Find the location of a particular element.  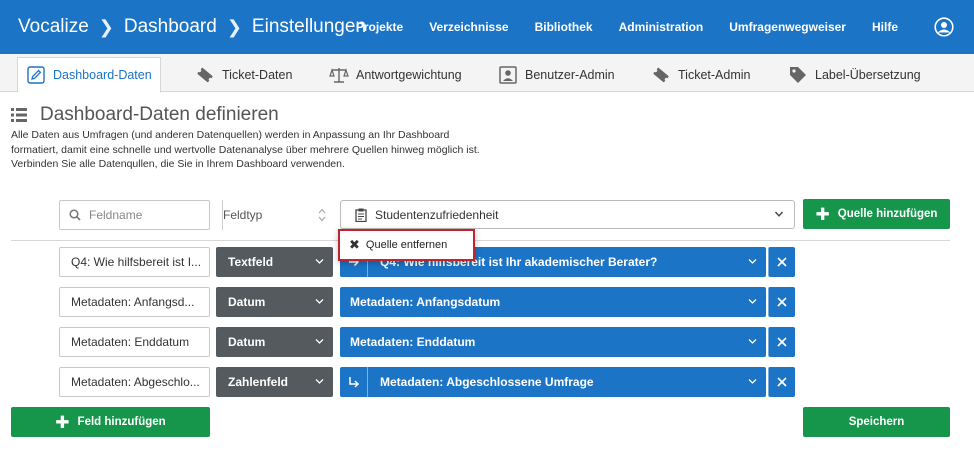

sort-icon is located at coordinates (322, 215).